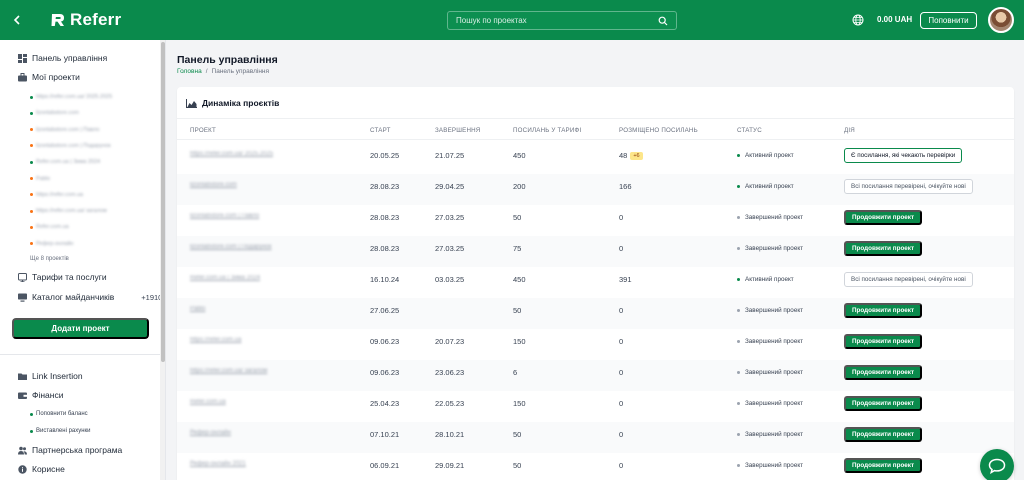 This screenshot has height=480, width=1024. I want to click on add-project-button: Додати проект, so click(80, 328).